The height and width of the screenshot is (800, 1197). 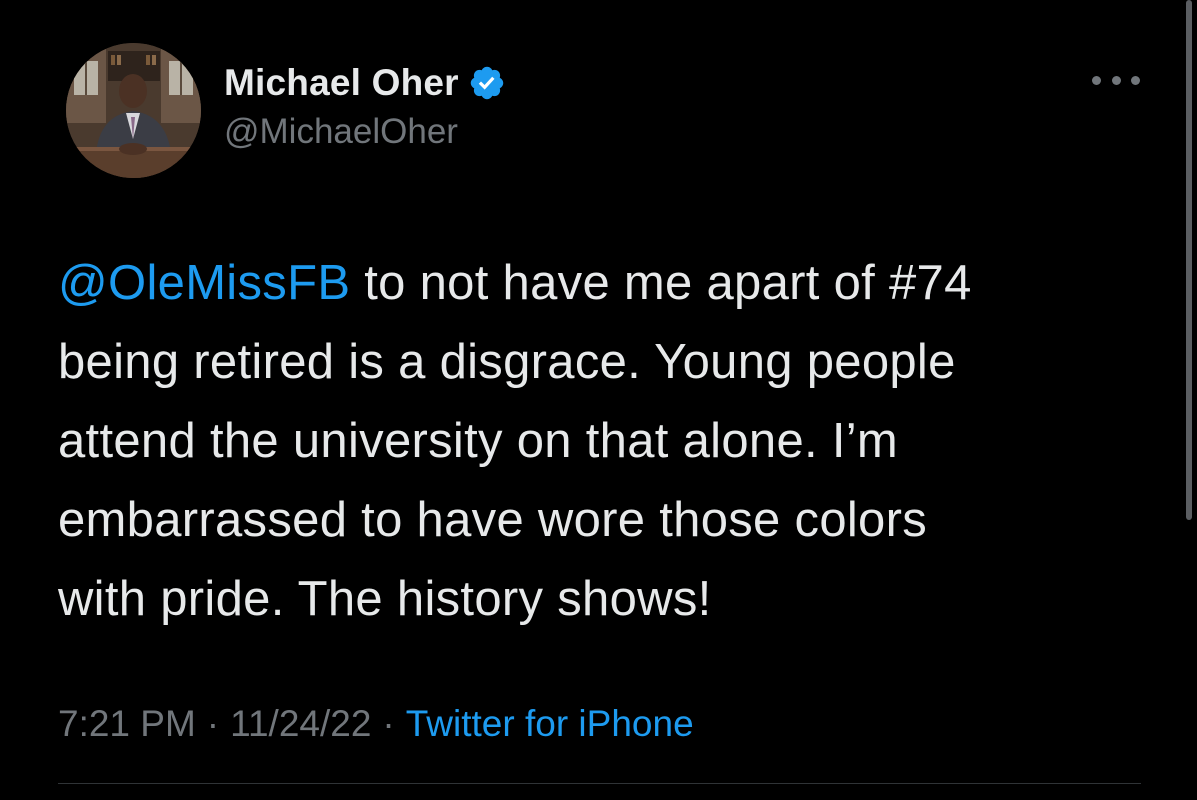 What do you see at coordinates (487, 83) in the screenshot?
I see `verified-badge-icon` at bounding box center [487, 83].